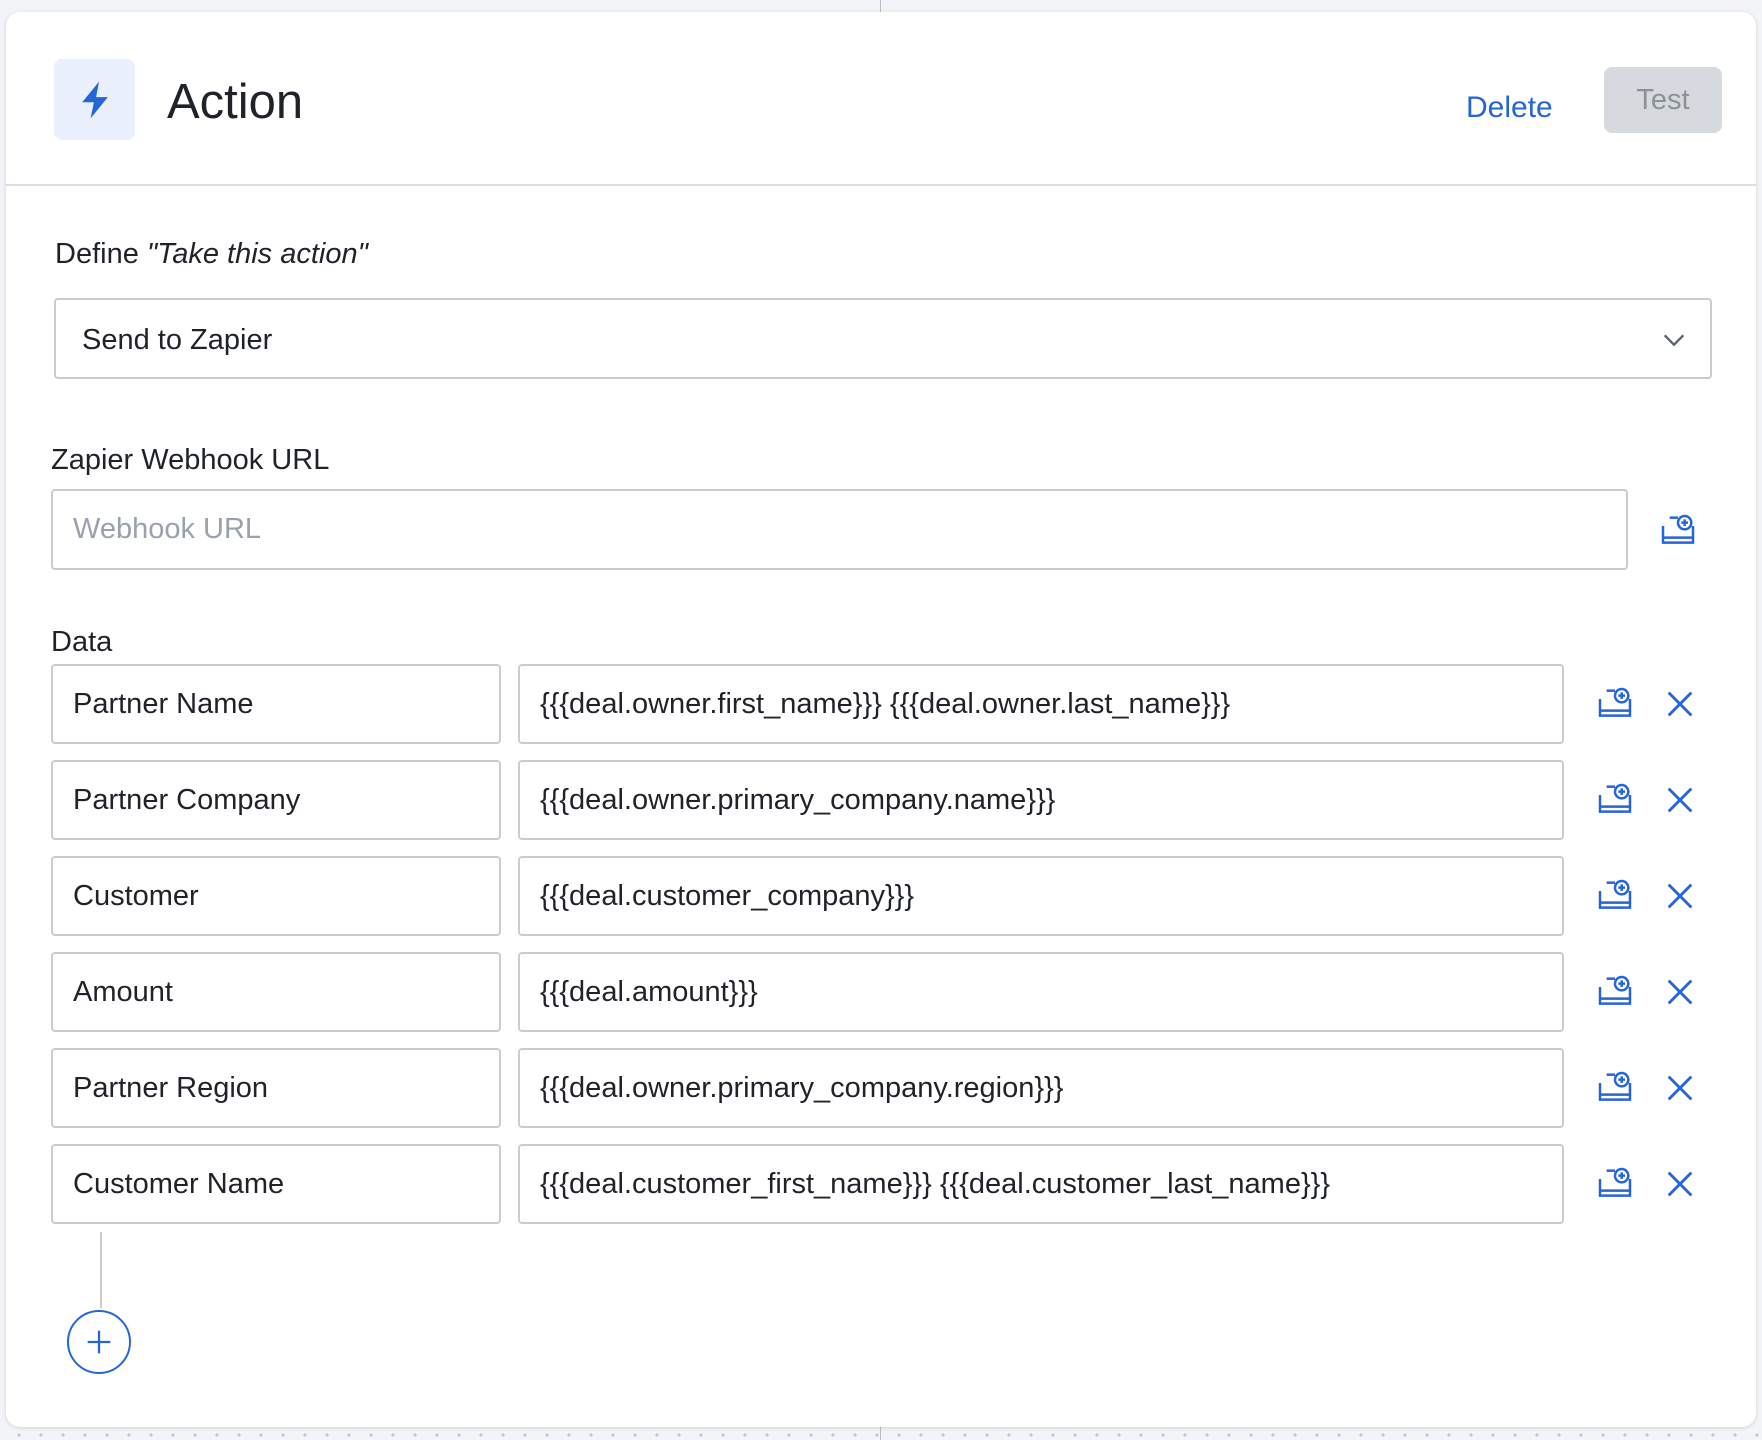 The height and width of the screenshot is (1440, 1762). I want to click on data-key-field: Customer Name, so click(276, 1184).